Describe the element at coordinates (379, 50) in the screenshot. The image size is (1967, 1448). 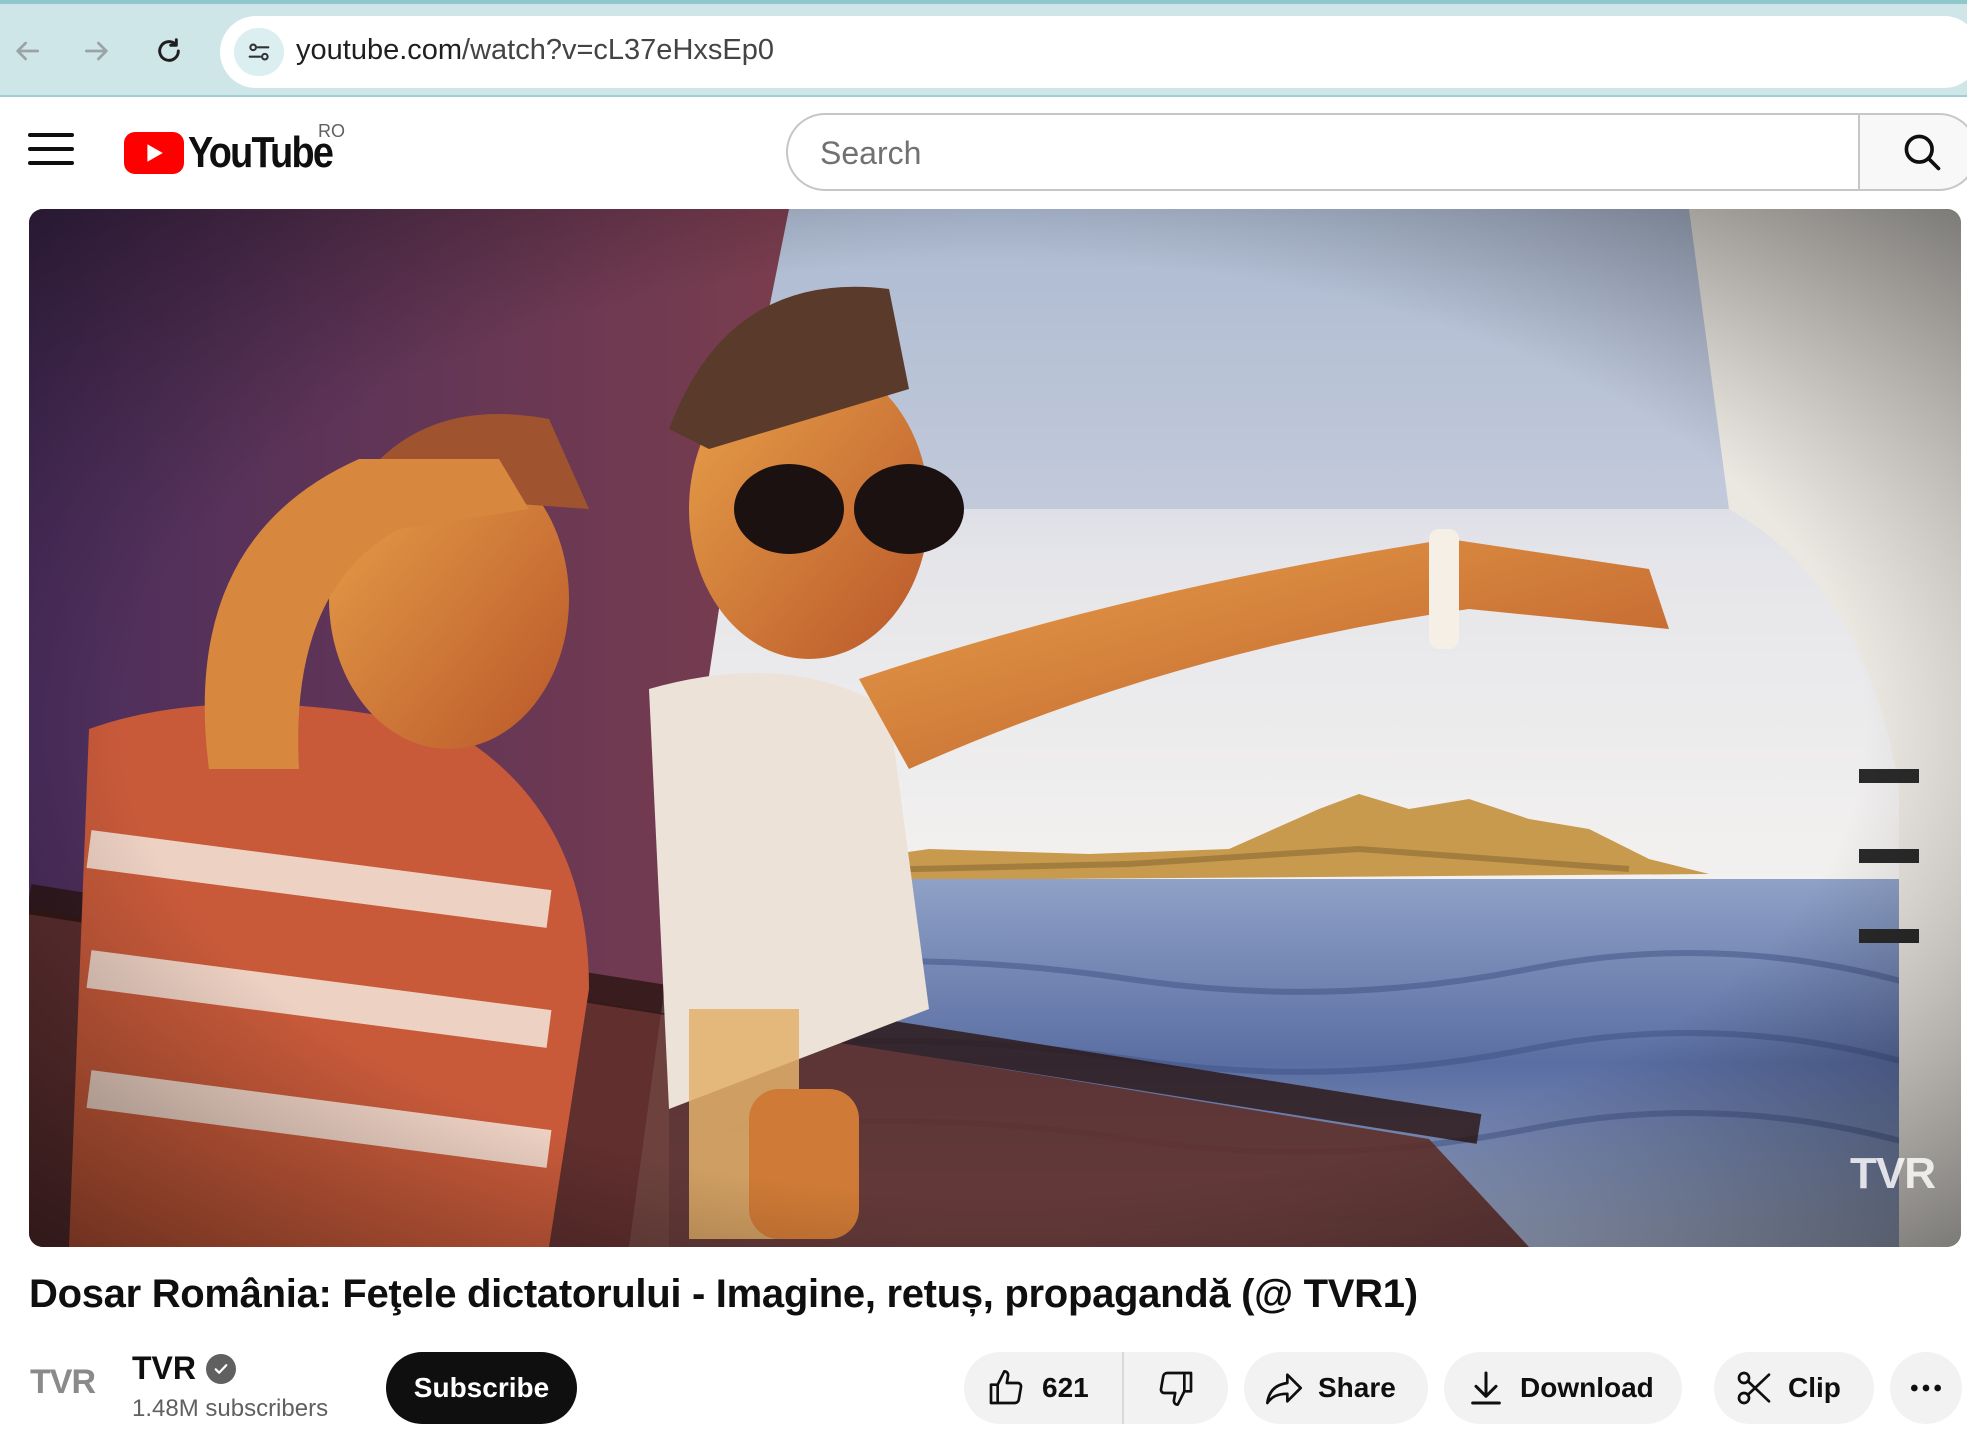
I see `url-host: youtube.com` at that location.